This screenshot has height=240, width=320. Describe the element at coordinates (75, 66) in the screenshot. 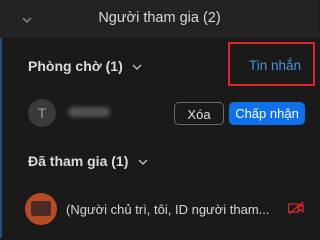

I see `waiting-room-title: Phòng chờ (1)` at that location.